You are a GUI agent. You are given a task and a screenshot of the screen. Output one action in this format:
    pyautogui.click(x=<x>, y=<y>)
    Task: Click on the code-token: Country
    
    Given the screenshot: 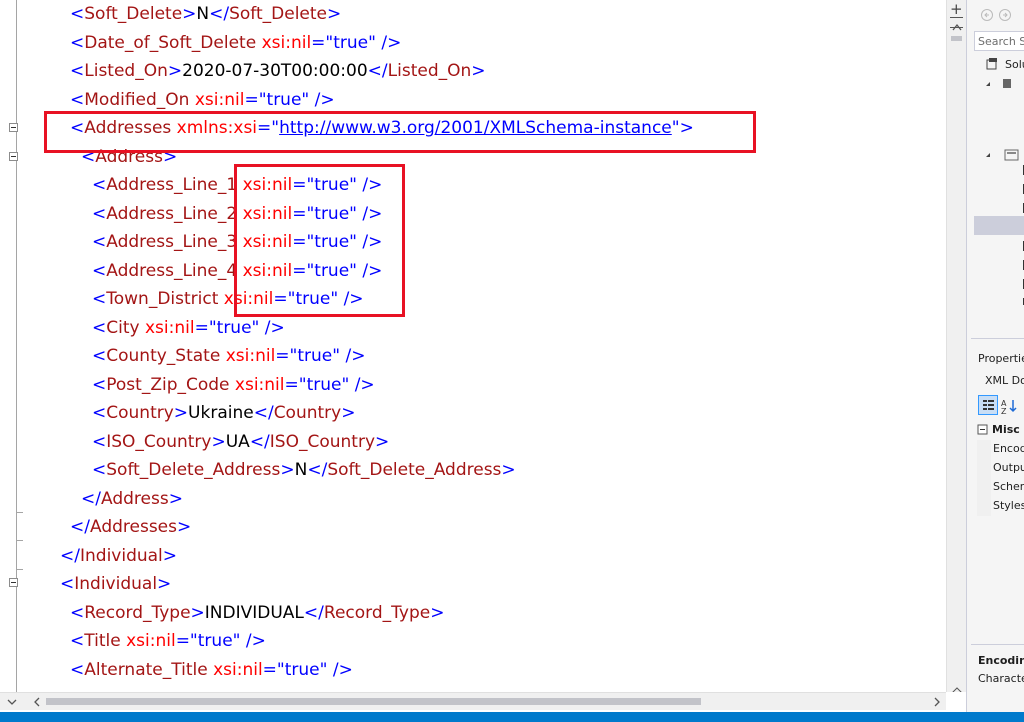 What is the action you would take?
    pyautogui.click(x=140, y=413)
    